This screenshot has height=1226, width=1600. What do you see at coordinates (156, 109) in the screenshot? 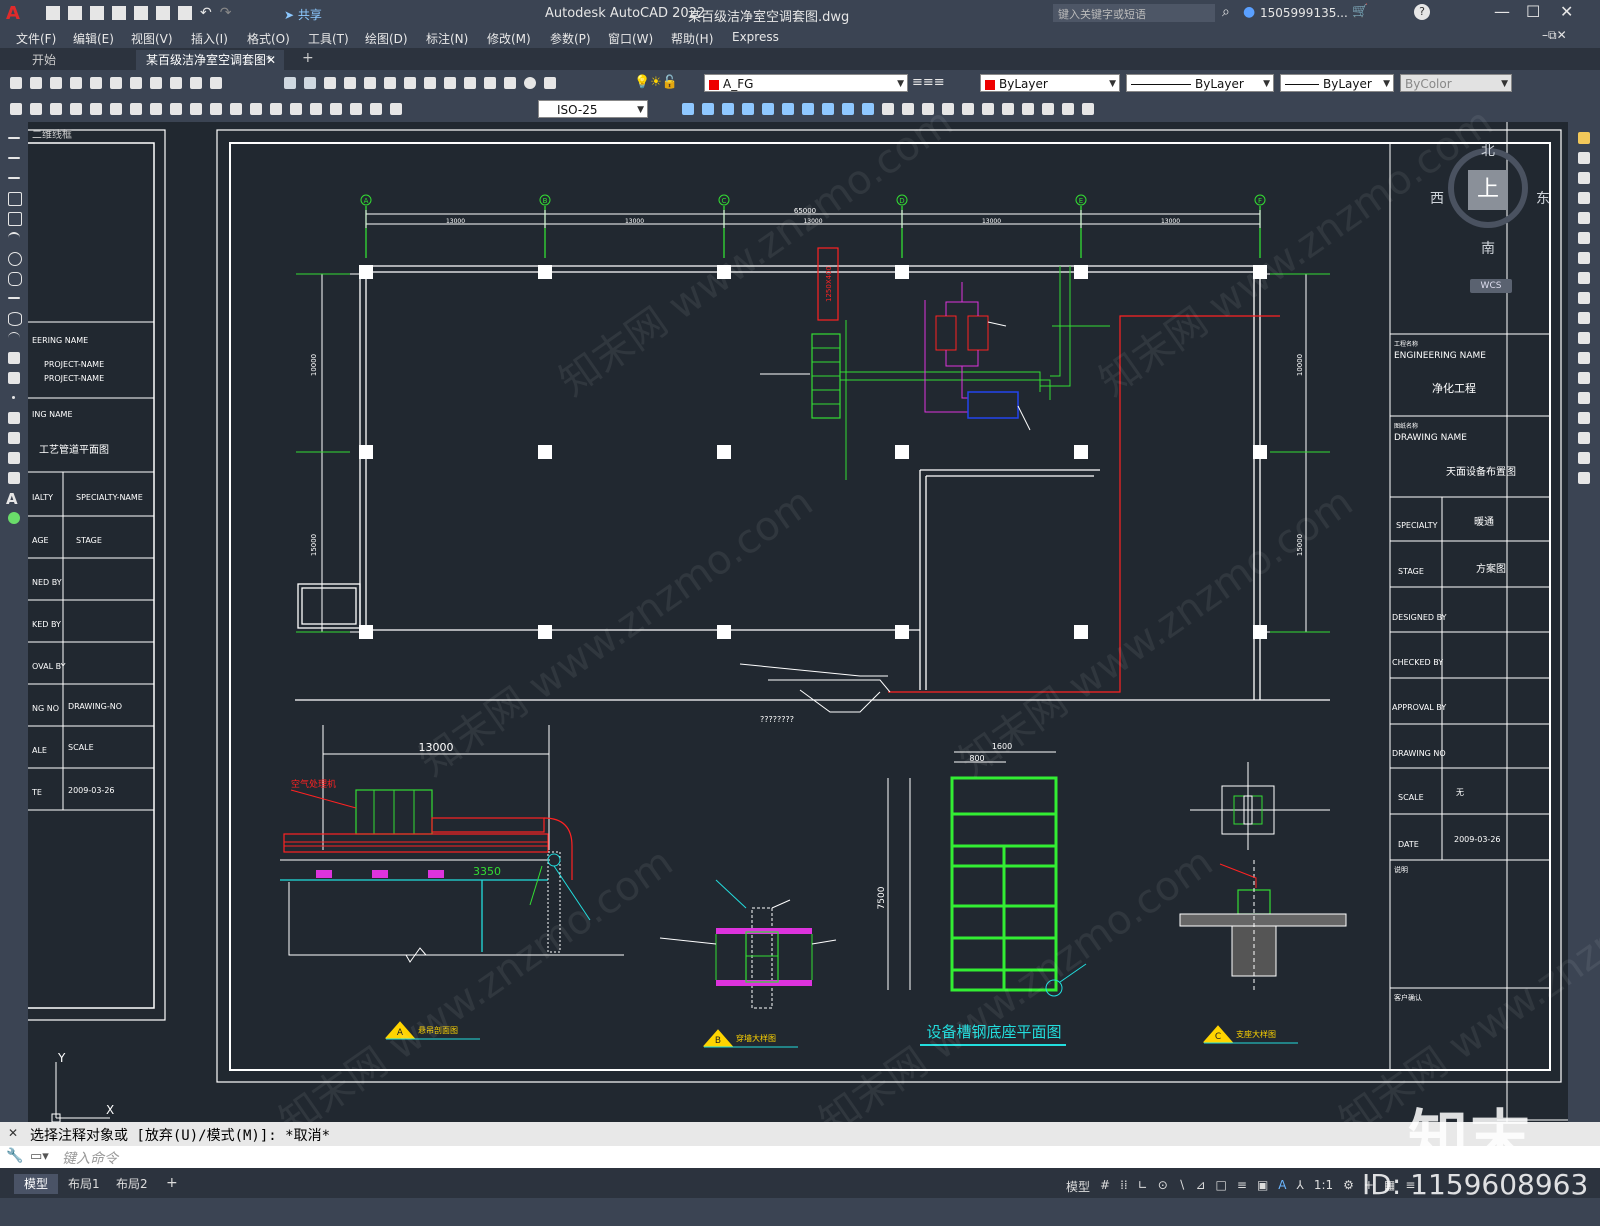
I see `dim-angular-icon` at bounding box center [156, 109].